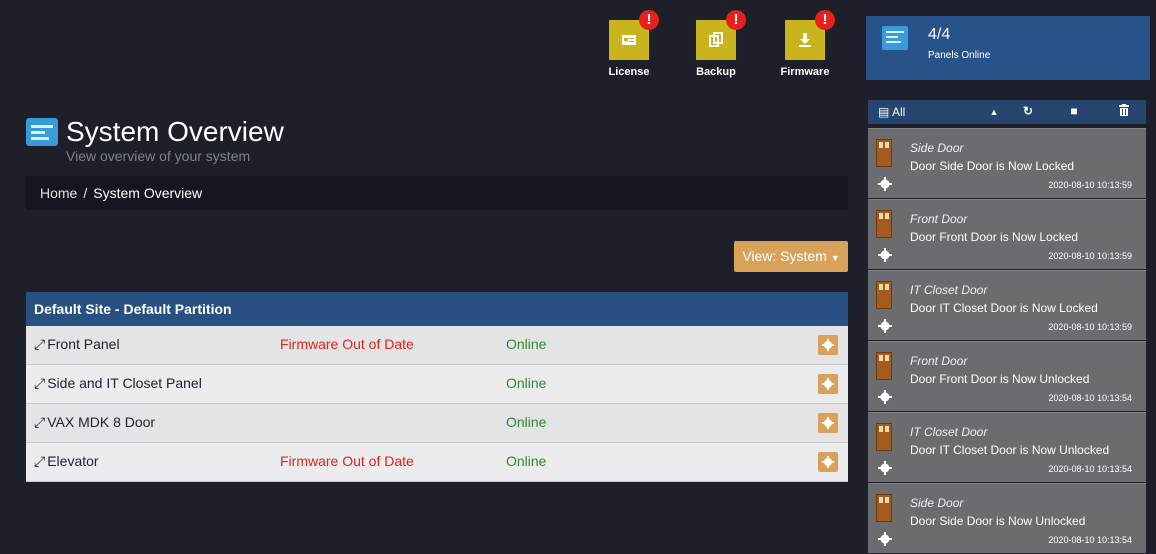 The width and height of the screenshot is (1156, 554). Describe the element at coordinates (158, 156) in the screenshot. I see `page-subtitle: View overview of your system` at that location.